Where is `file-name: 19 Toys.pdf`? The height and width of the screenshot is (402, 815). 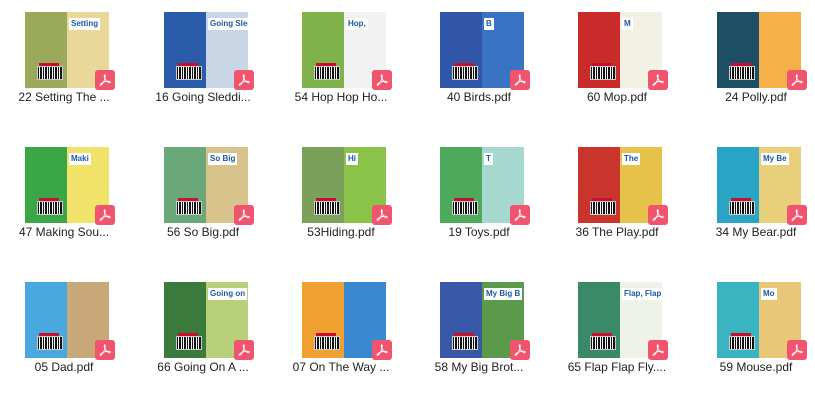 file-name: 19 Toys.pdf is located at coordinates (479, 232).